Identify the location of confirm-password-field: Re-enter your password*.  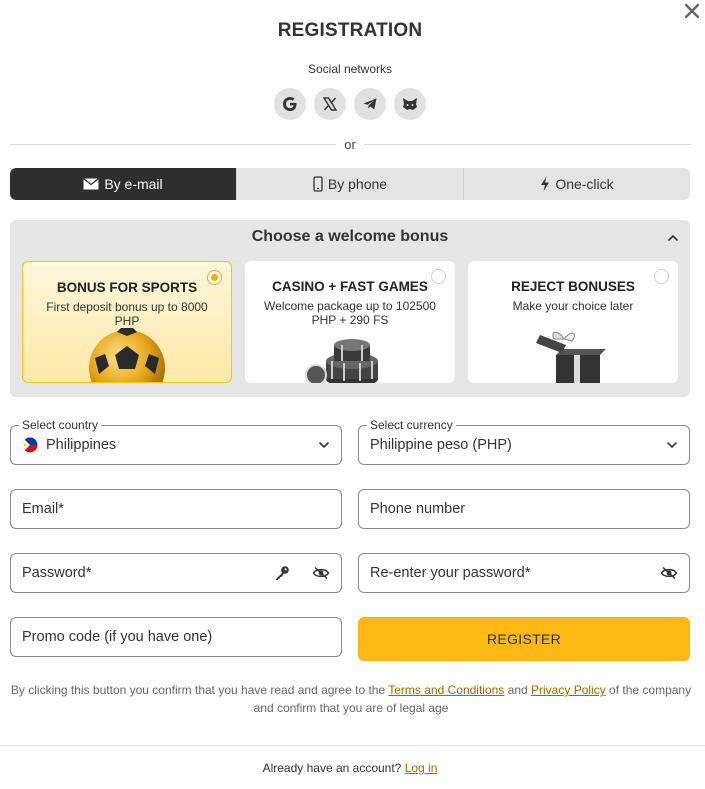
(524, 573).